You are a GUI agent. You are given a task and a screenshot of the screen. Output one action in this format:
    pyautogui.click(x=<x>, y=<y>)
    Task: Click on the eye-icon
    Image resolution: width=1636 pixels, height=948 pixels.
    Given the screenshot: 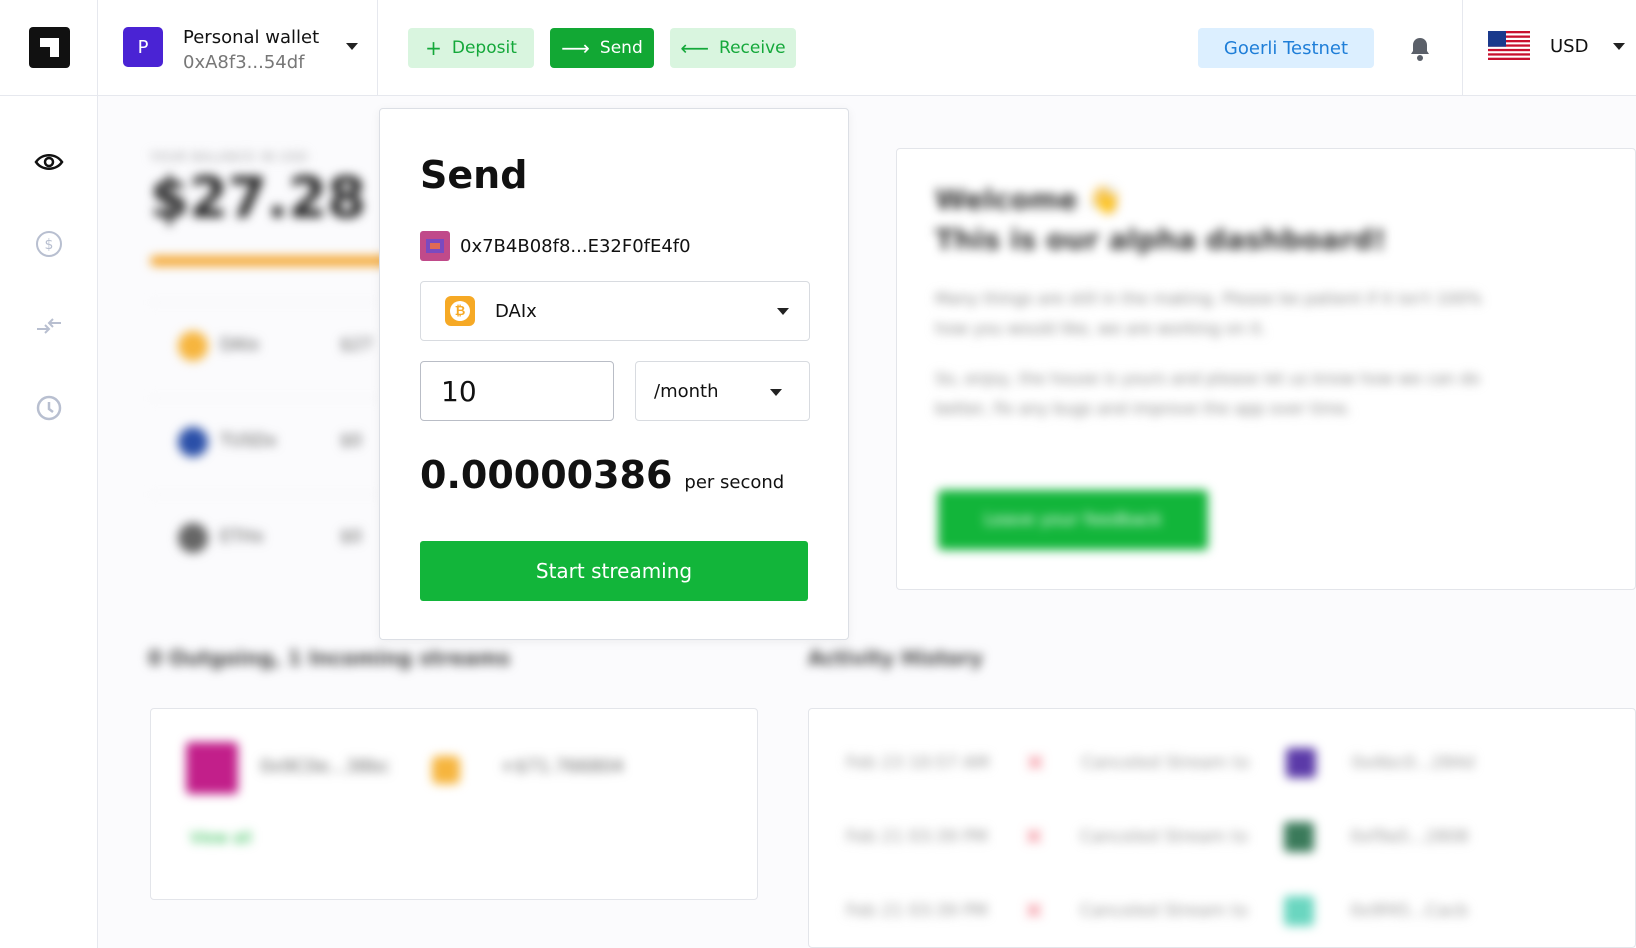 What is the action you would take?
    pyautogui.click(x=49, y=162)
    